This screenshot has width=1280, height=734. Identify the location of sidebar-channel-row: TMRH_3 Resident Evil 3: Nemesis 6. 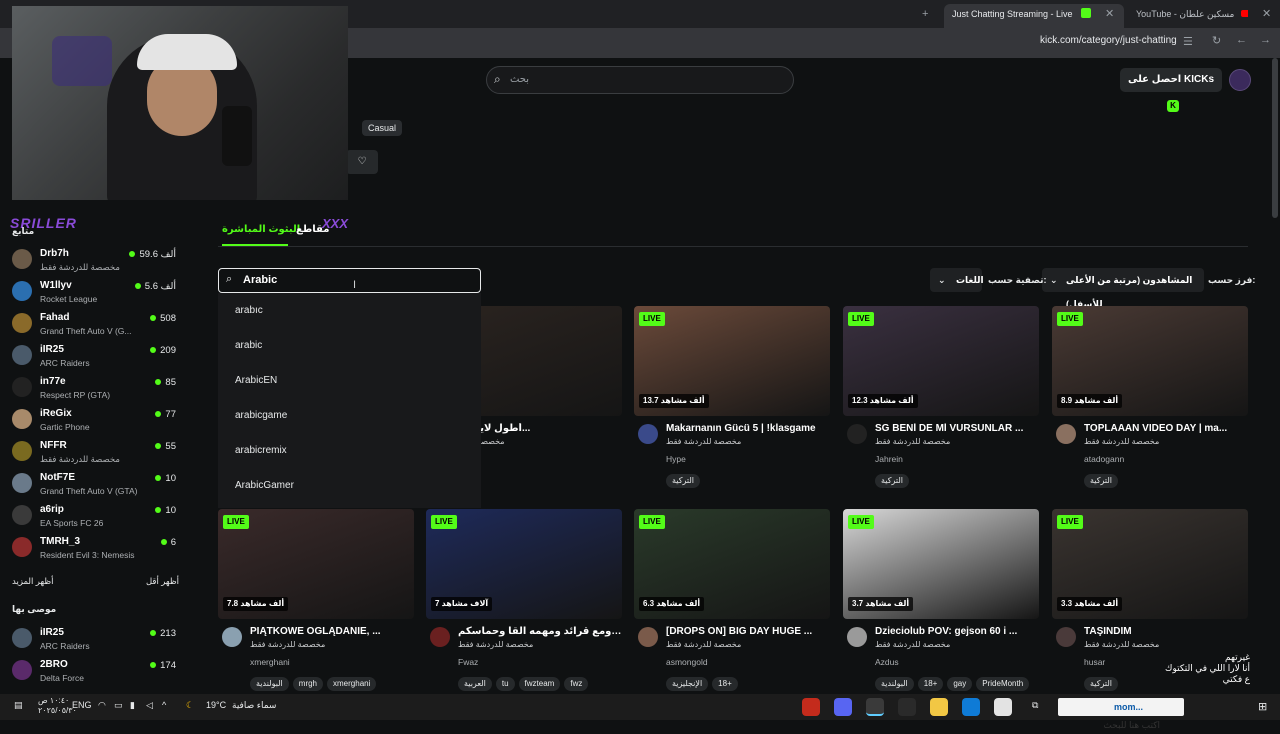
(94, 550).